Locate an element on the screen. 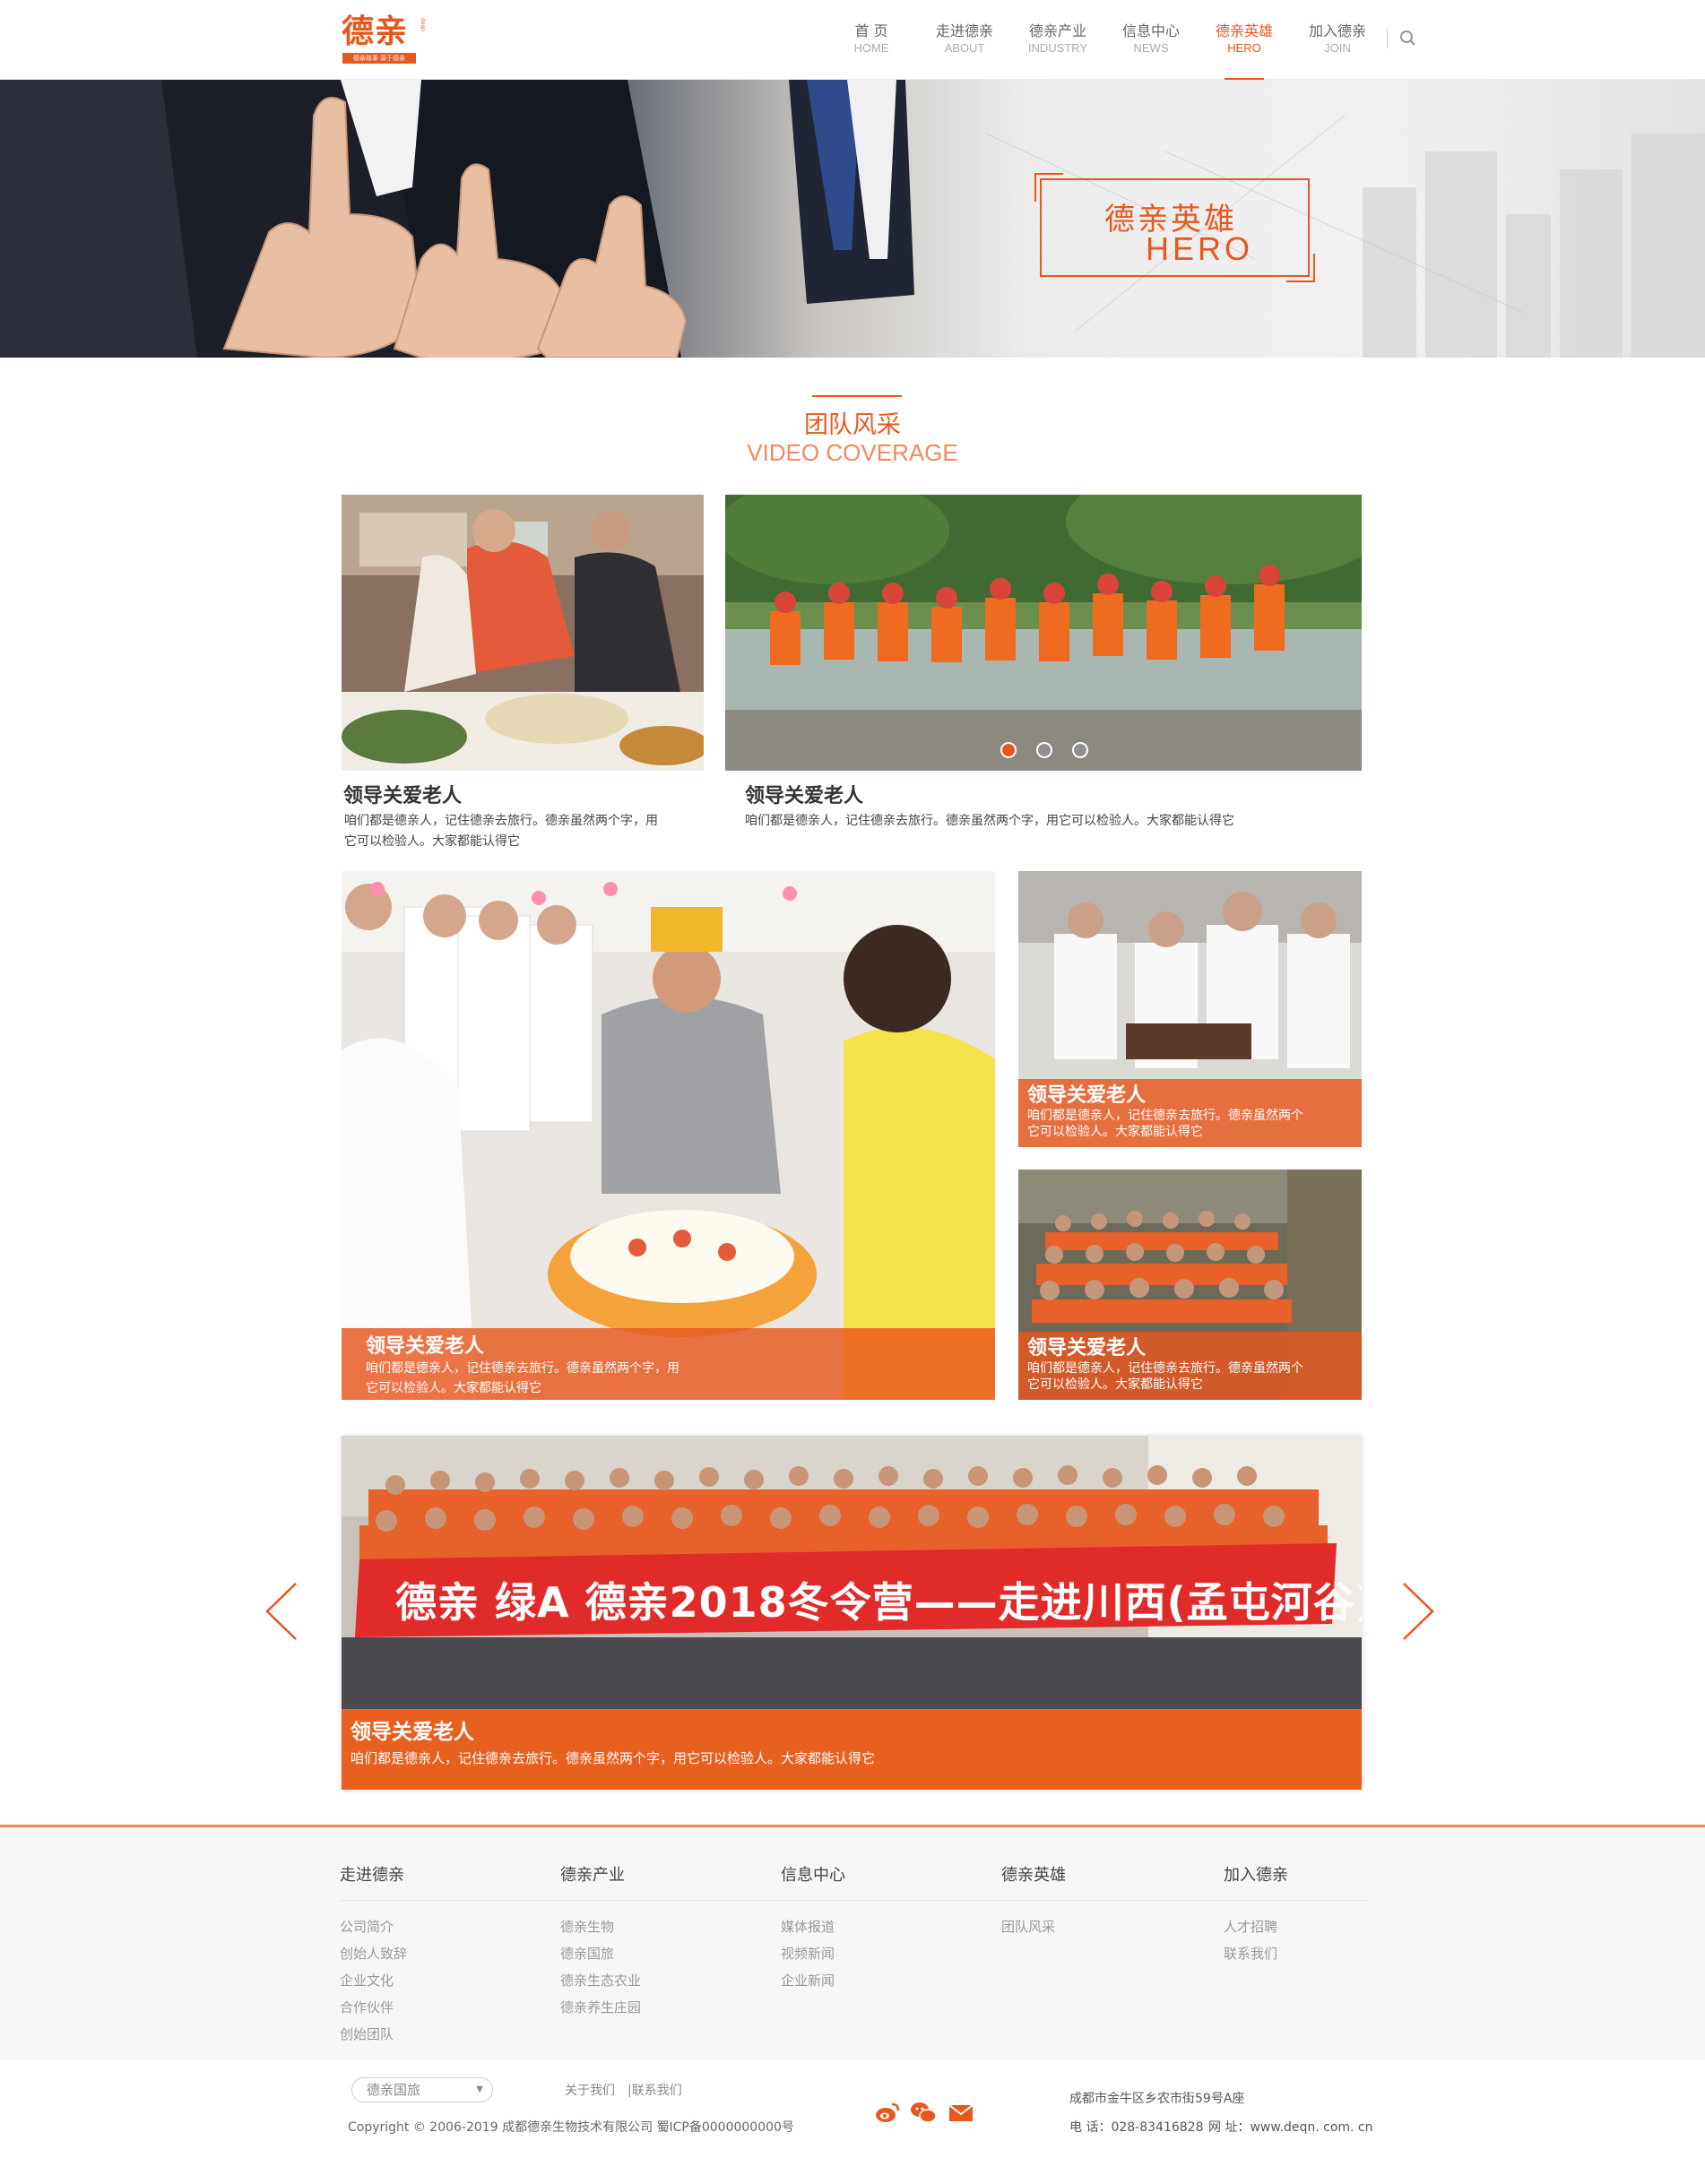 Image resolution: width=1705 pixels, height=2184 pixels. footer-col-about: 走进德亲 公司简介 创始人致辞 企业文化 合作伙伴 创始团队 is located at coordinates (452, 1955).